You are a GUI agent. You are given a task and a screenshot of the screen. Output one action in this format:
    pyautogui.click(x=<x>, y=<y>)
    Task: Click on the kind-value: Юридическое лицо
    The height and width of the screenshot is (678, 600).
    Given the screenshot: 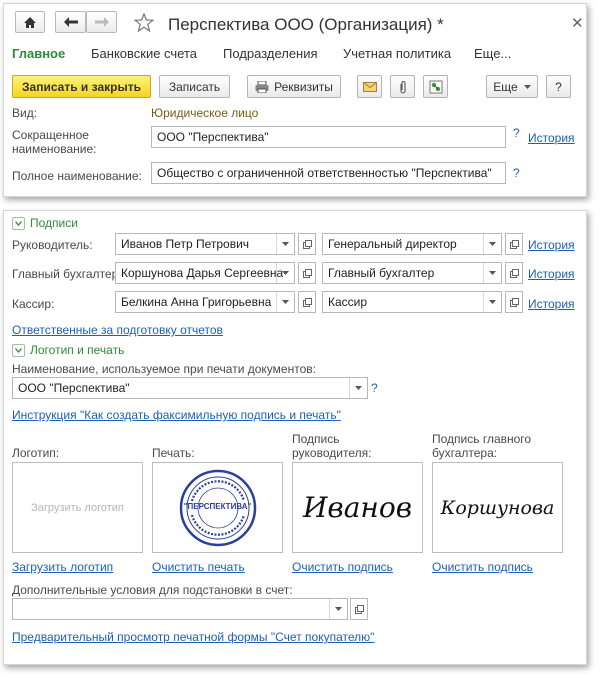 What is the action you would take?
    pyautogui.click(x=205, y=113)
    